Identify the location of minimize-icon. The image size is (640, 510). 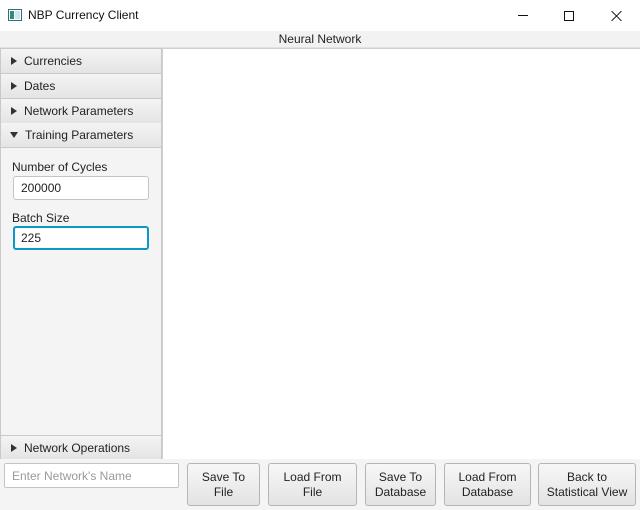
(523, 15).